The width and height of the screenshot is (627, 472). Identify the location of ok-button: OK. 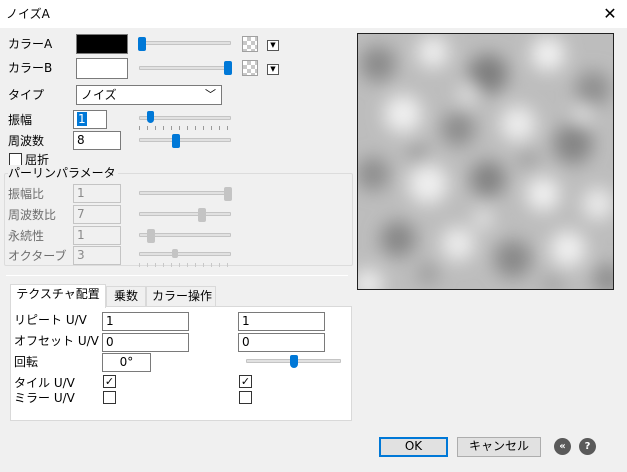
(413, 447).